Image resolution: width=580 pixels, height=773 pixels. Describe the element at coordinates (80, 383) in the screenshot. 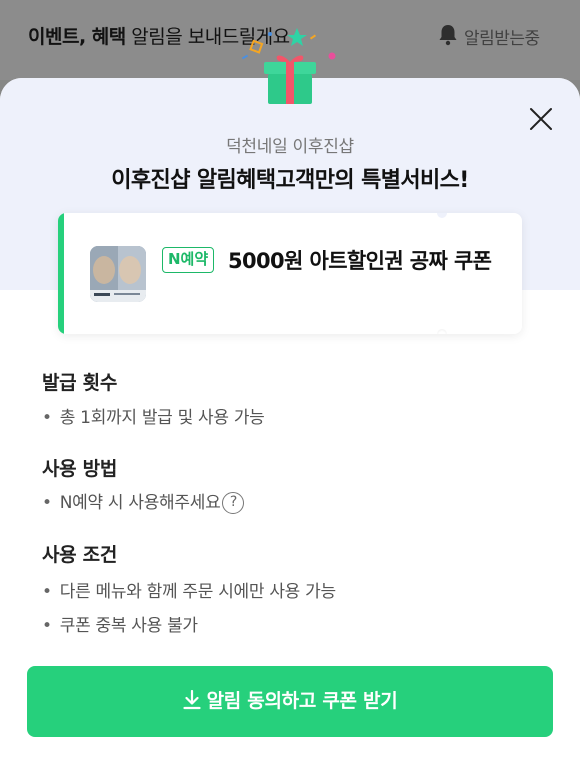

I see `section-heading-issue-count: 발급 횟수` at that location.